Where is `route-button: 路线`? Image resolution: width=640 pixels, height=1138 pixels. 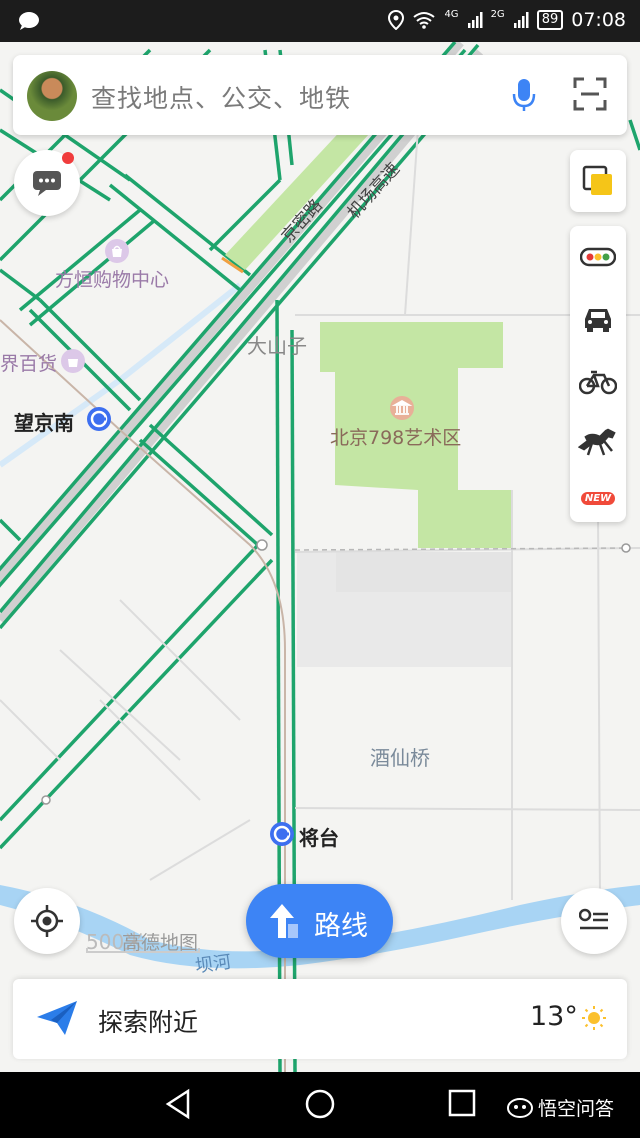 route-button: 路线 is located at coordinates (319, 921).